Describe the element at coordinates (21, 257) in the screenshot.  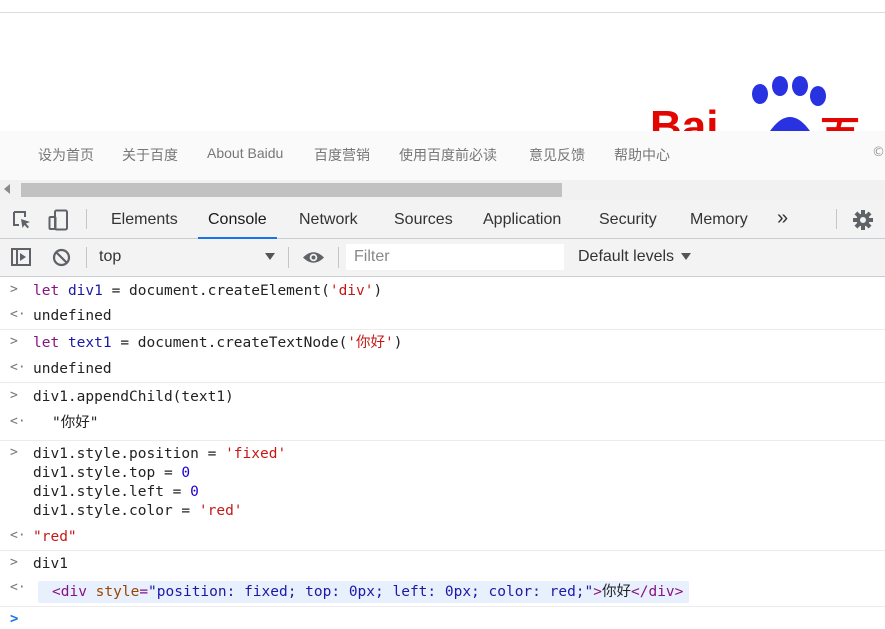
I see `show-sidebar-icon` at that location.